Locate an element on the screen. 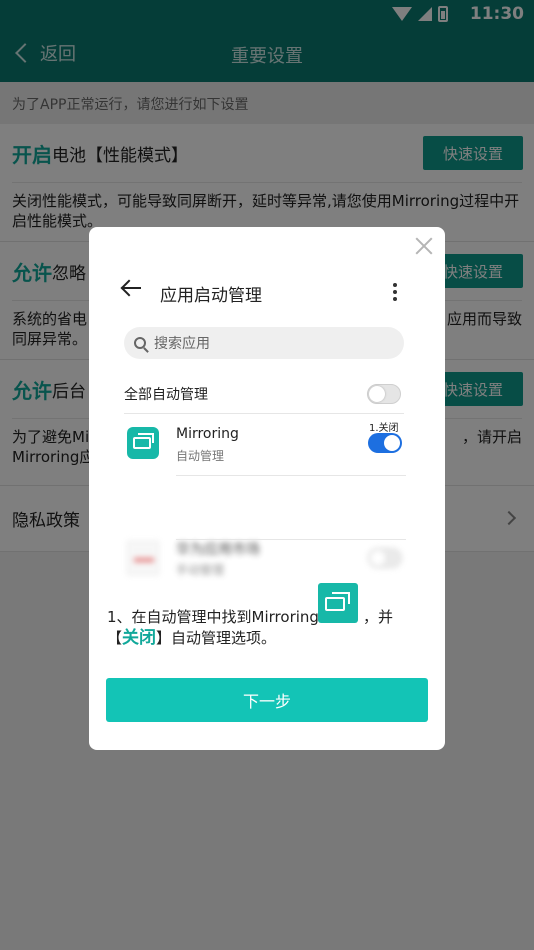  mock-app-toggle is located at coordinates (385, 443).